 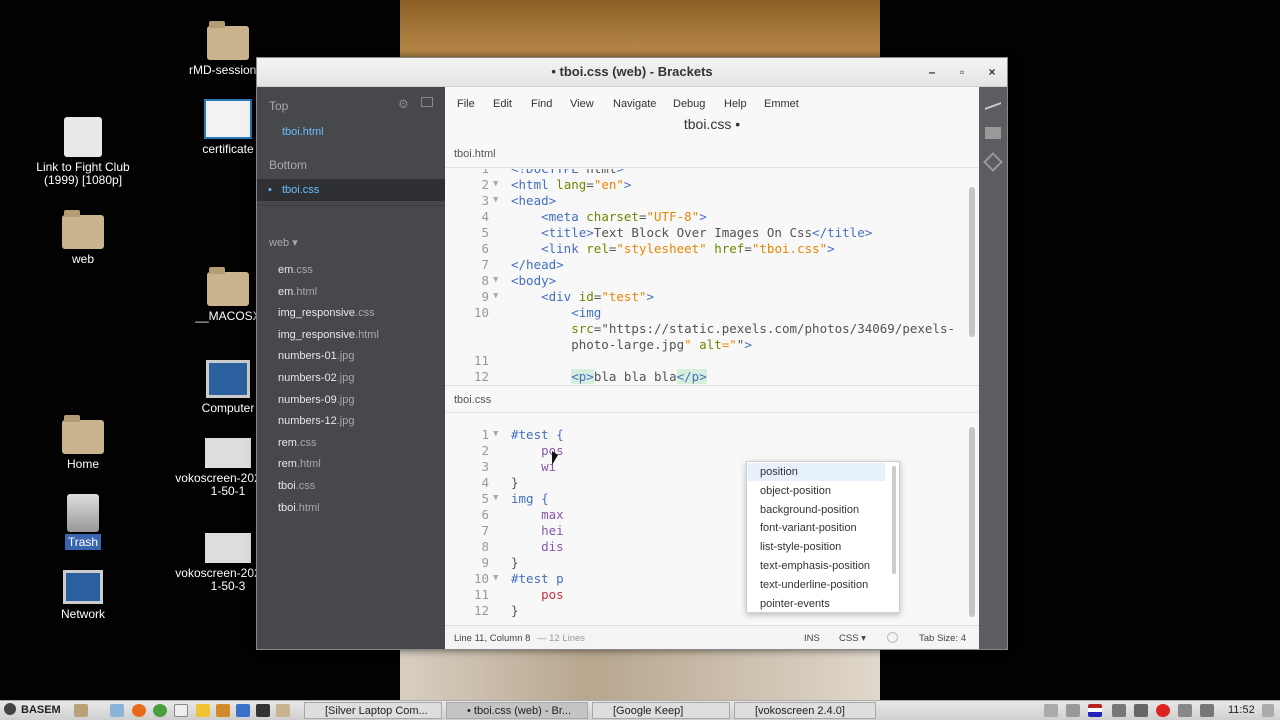 What do you see at coordinates (537, 514) in the screenshot?
I see `code-line: max` at bounding box center [537, 514].